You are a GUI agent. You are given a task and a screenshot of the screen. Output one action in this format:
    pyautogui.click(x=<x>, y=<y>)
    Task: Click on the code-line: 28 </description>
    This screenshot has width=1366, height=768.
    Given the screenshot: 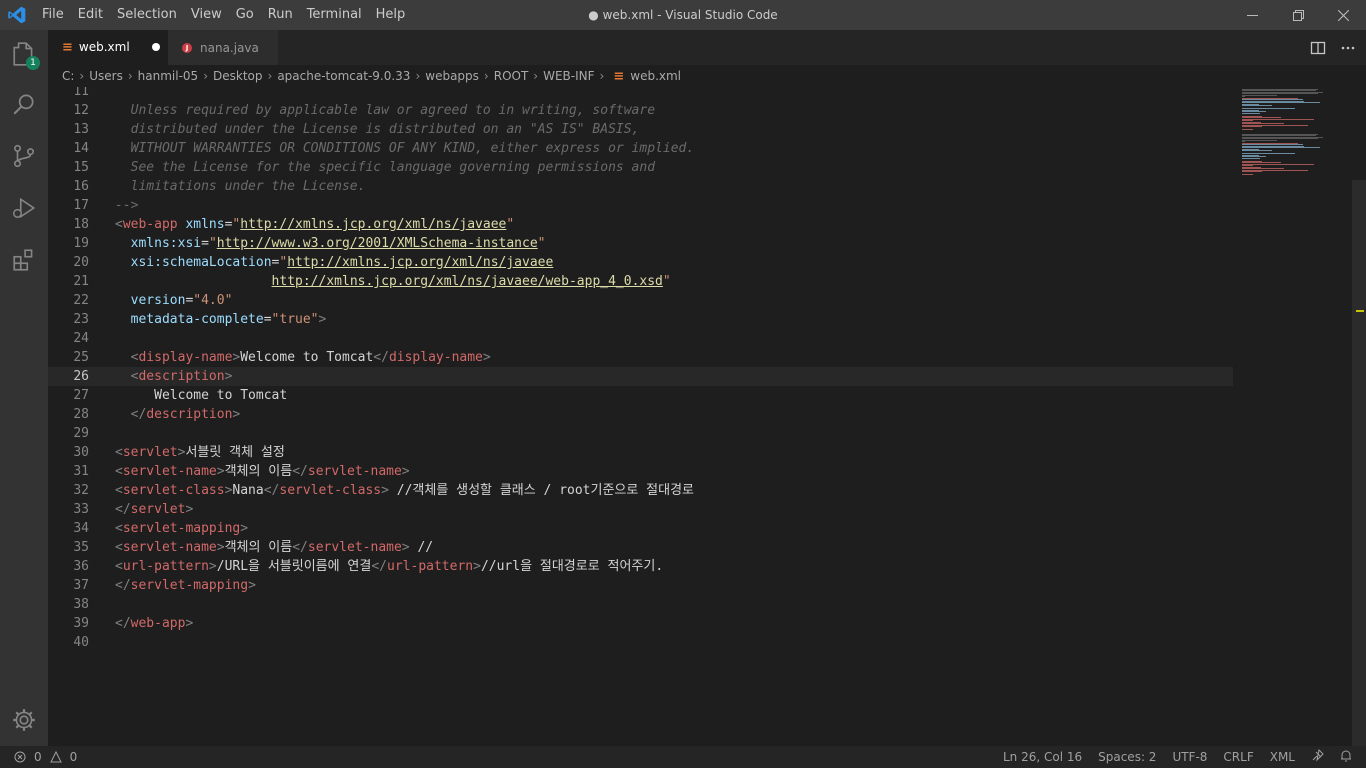 What is the action you would take?
    pyautogui.click(x=640, y=414)
    